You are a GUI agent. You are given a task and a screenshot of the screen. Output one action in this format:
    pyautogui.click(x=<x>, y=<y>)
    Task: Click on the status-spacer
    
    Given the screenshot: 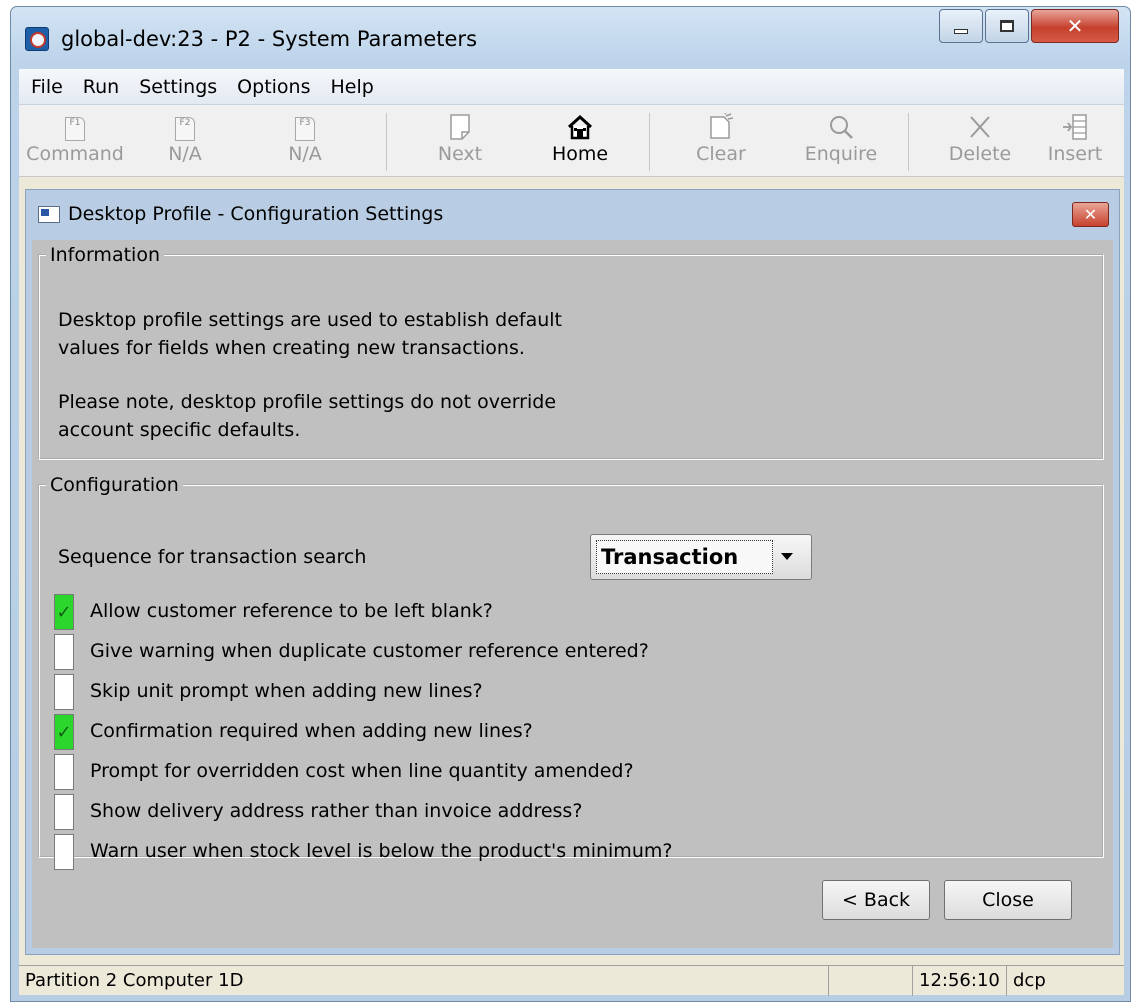 What is the action you would take?
    pyautogui.click(x=871, y=981)
    